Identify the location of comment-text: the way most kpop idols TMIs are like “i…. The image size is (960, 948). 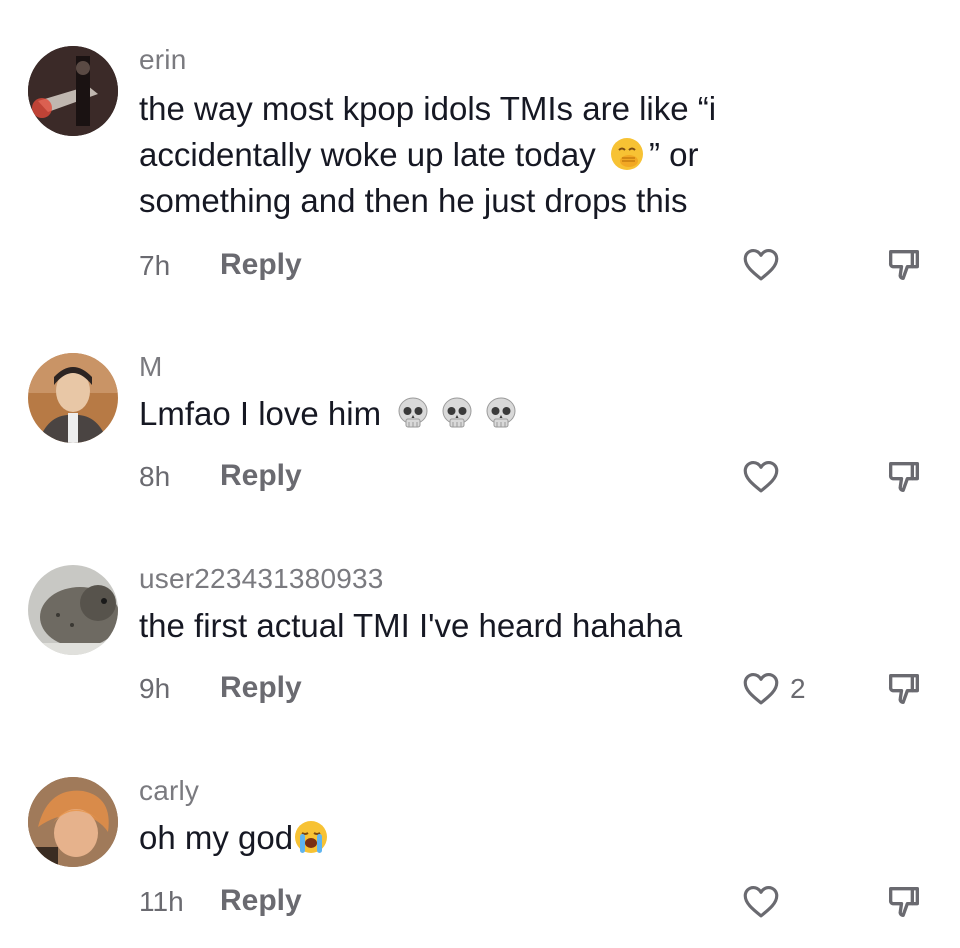
(489, 155).